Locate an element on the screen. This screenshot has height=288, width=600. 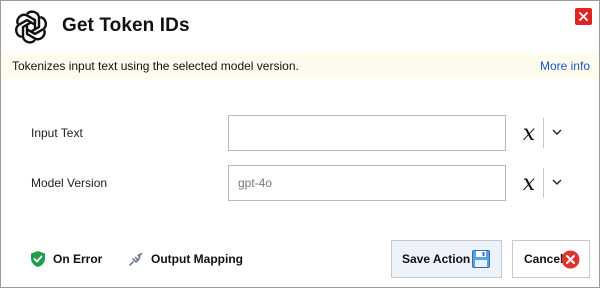
close-icon is located at coordinates (583, 16).